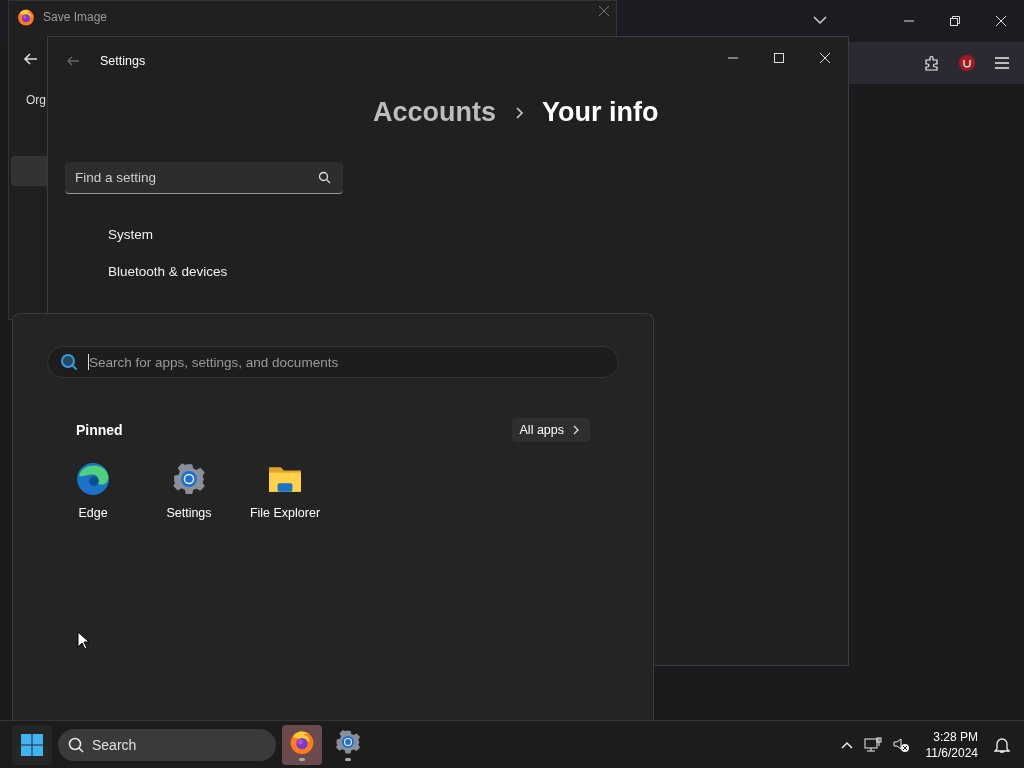  I want to click on pinned-app: Settings, so click(189, 491).